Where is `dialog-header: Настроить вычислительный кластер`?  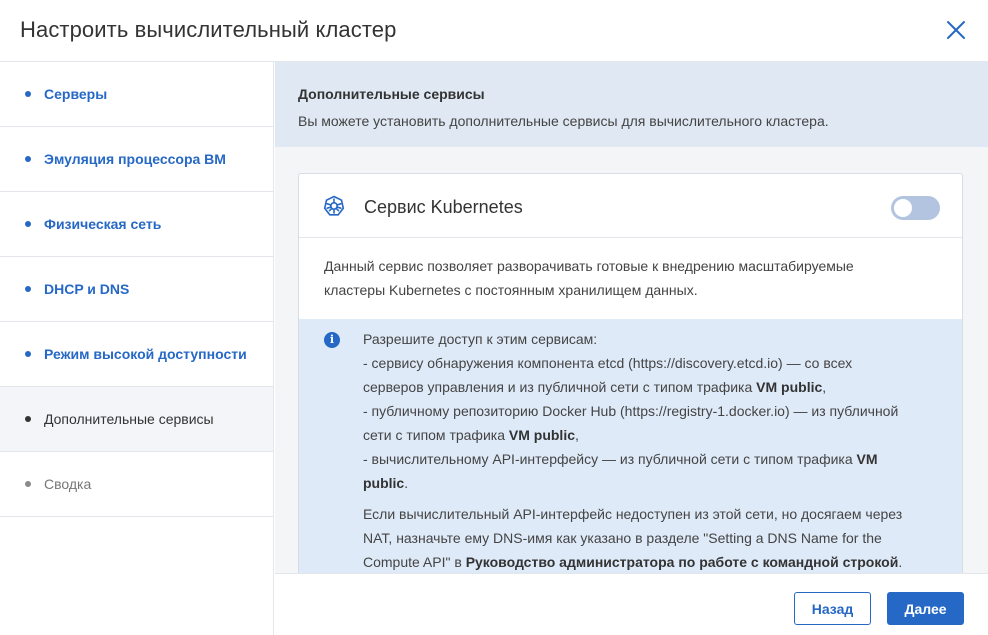
dialog-header: Настроить вычислительный кластер is located at coordinates (494, 31).